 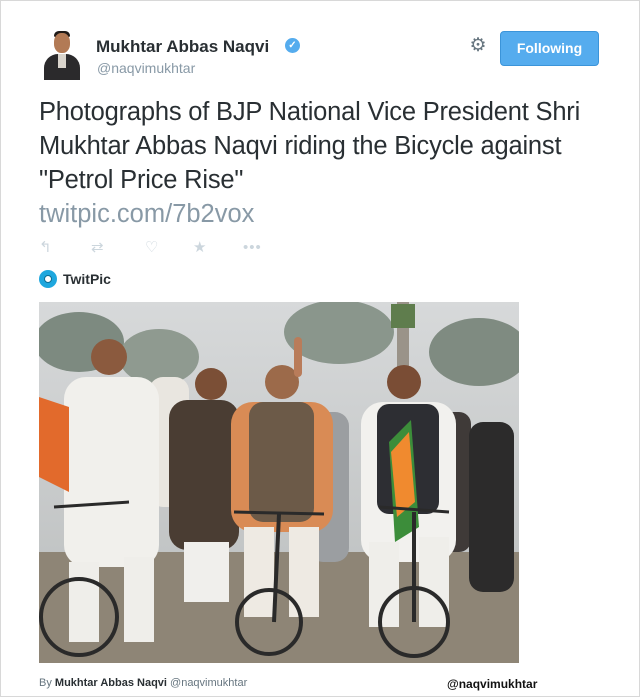 I want to click on avatar, so click(x=62, y=54).